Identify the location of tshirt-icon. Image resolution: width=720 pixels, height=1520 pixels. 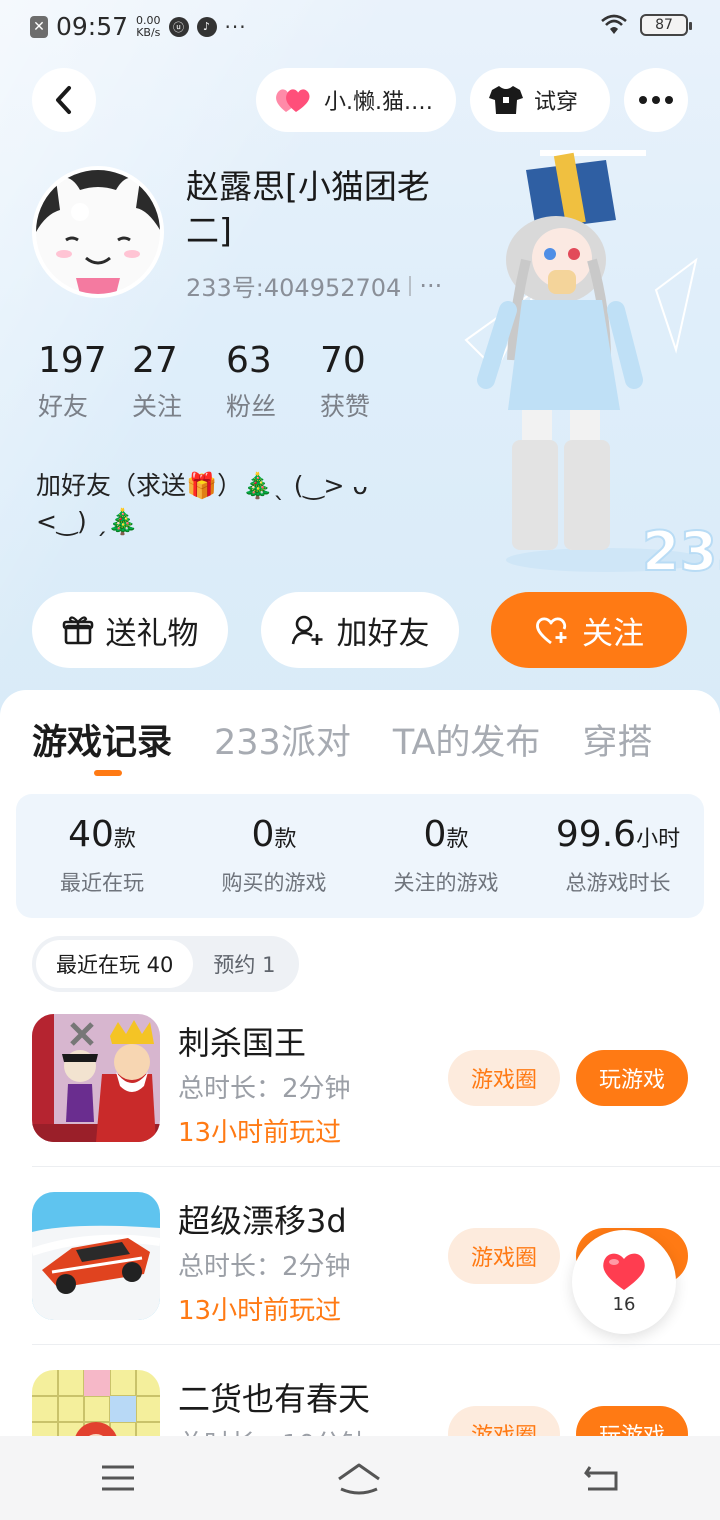
(506, 100).